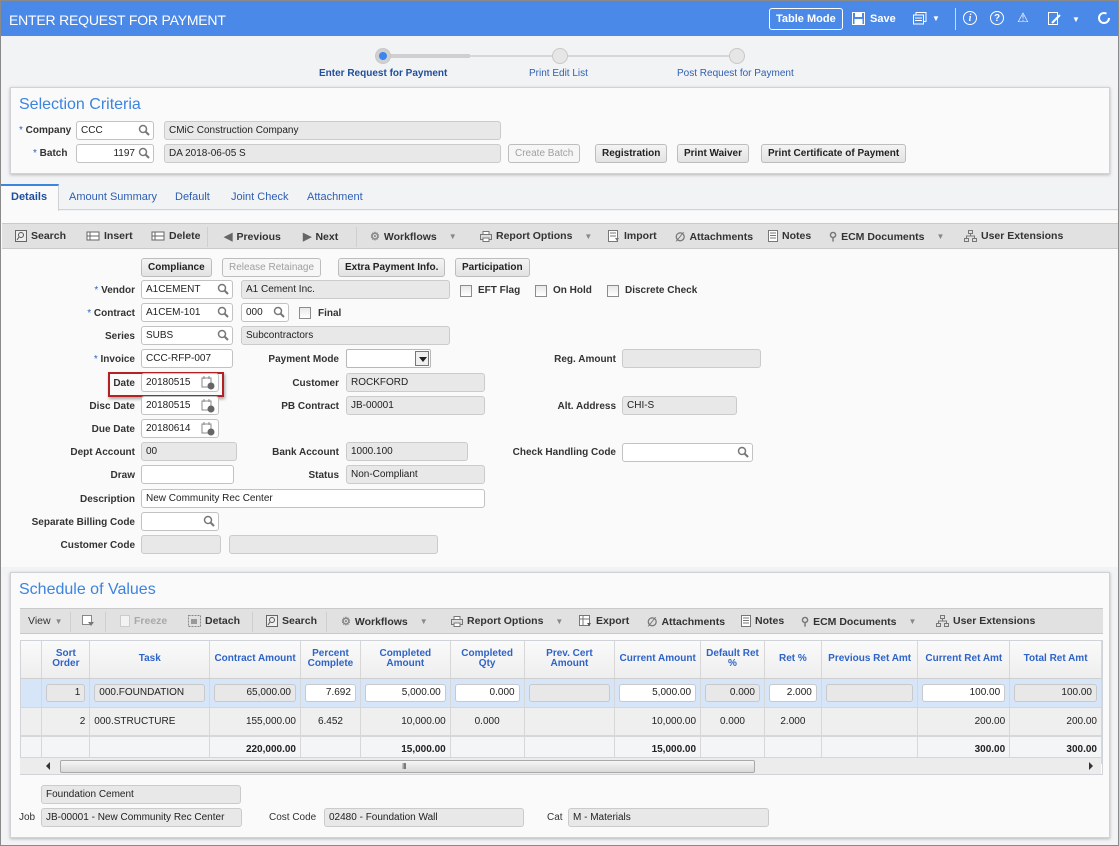  What do you see at coordinates (413, 237) in the screenshot?
I see `workflows-button: ⚙ Workflows ▼` at bounding box center [413, 237].